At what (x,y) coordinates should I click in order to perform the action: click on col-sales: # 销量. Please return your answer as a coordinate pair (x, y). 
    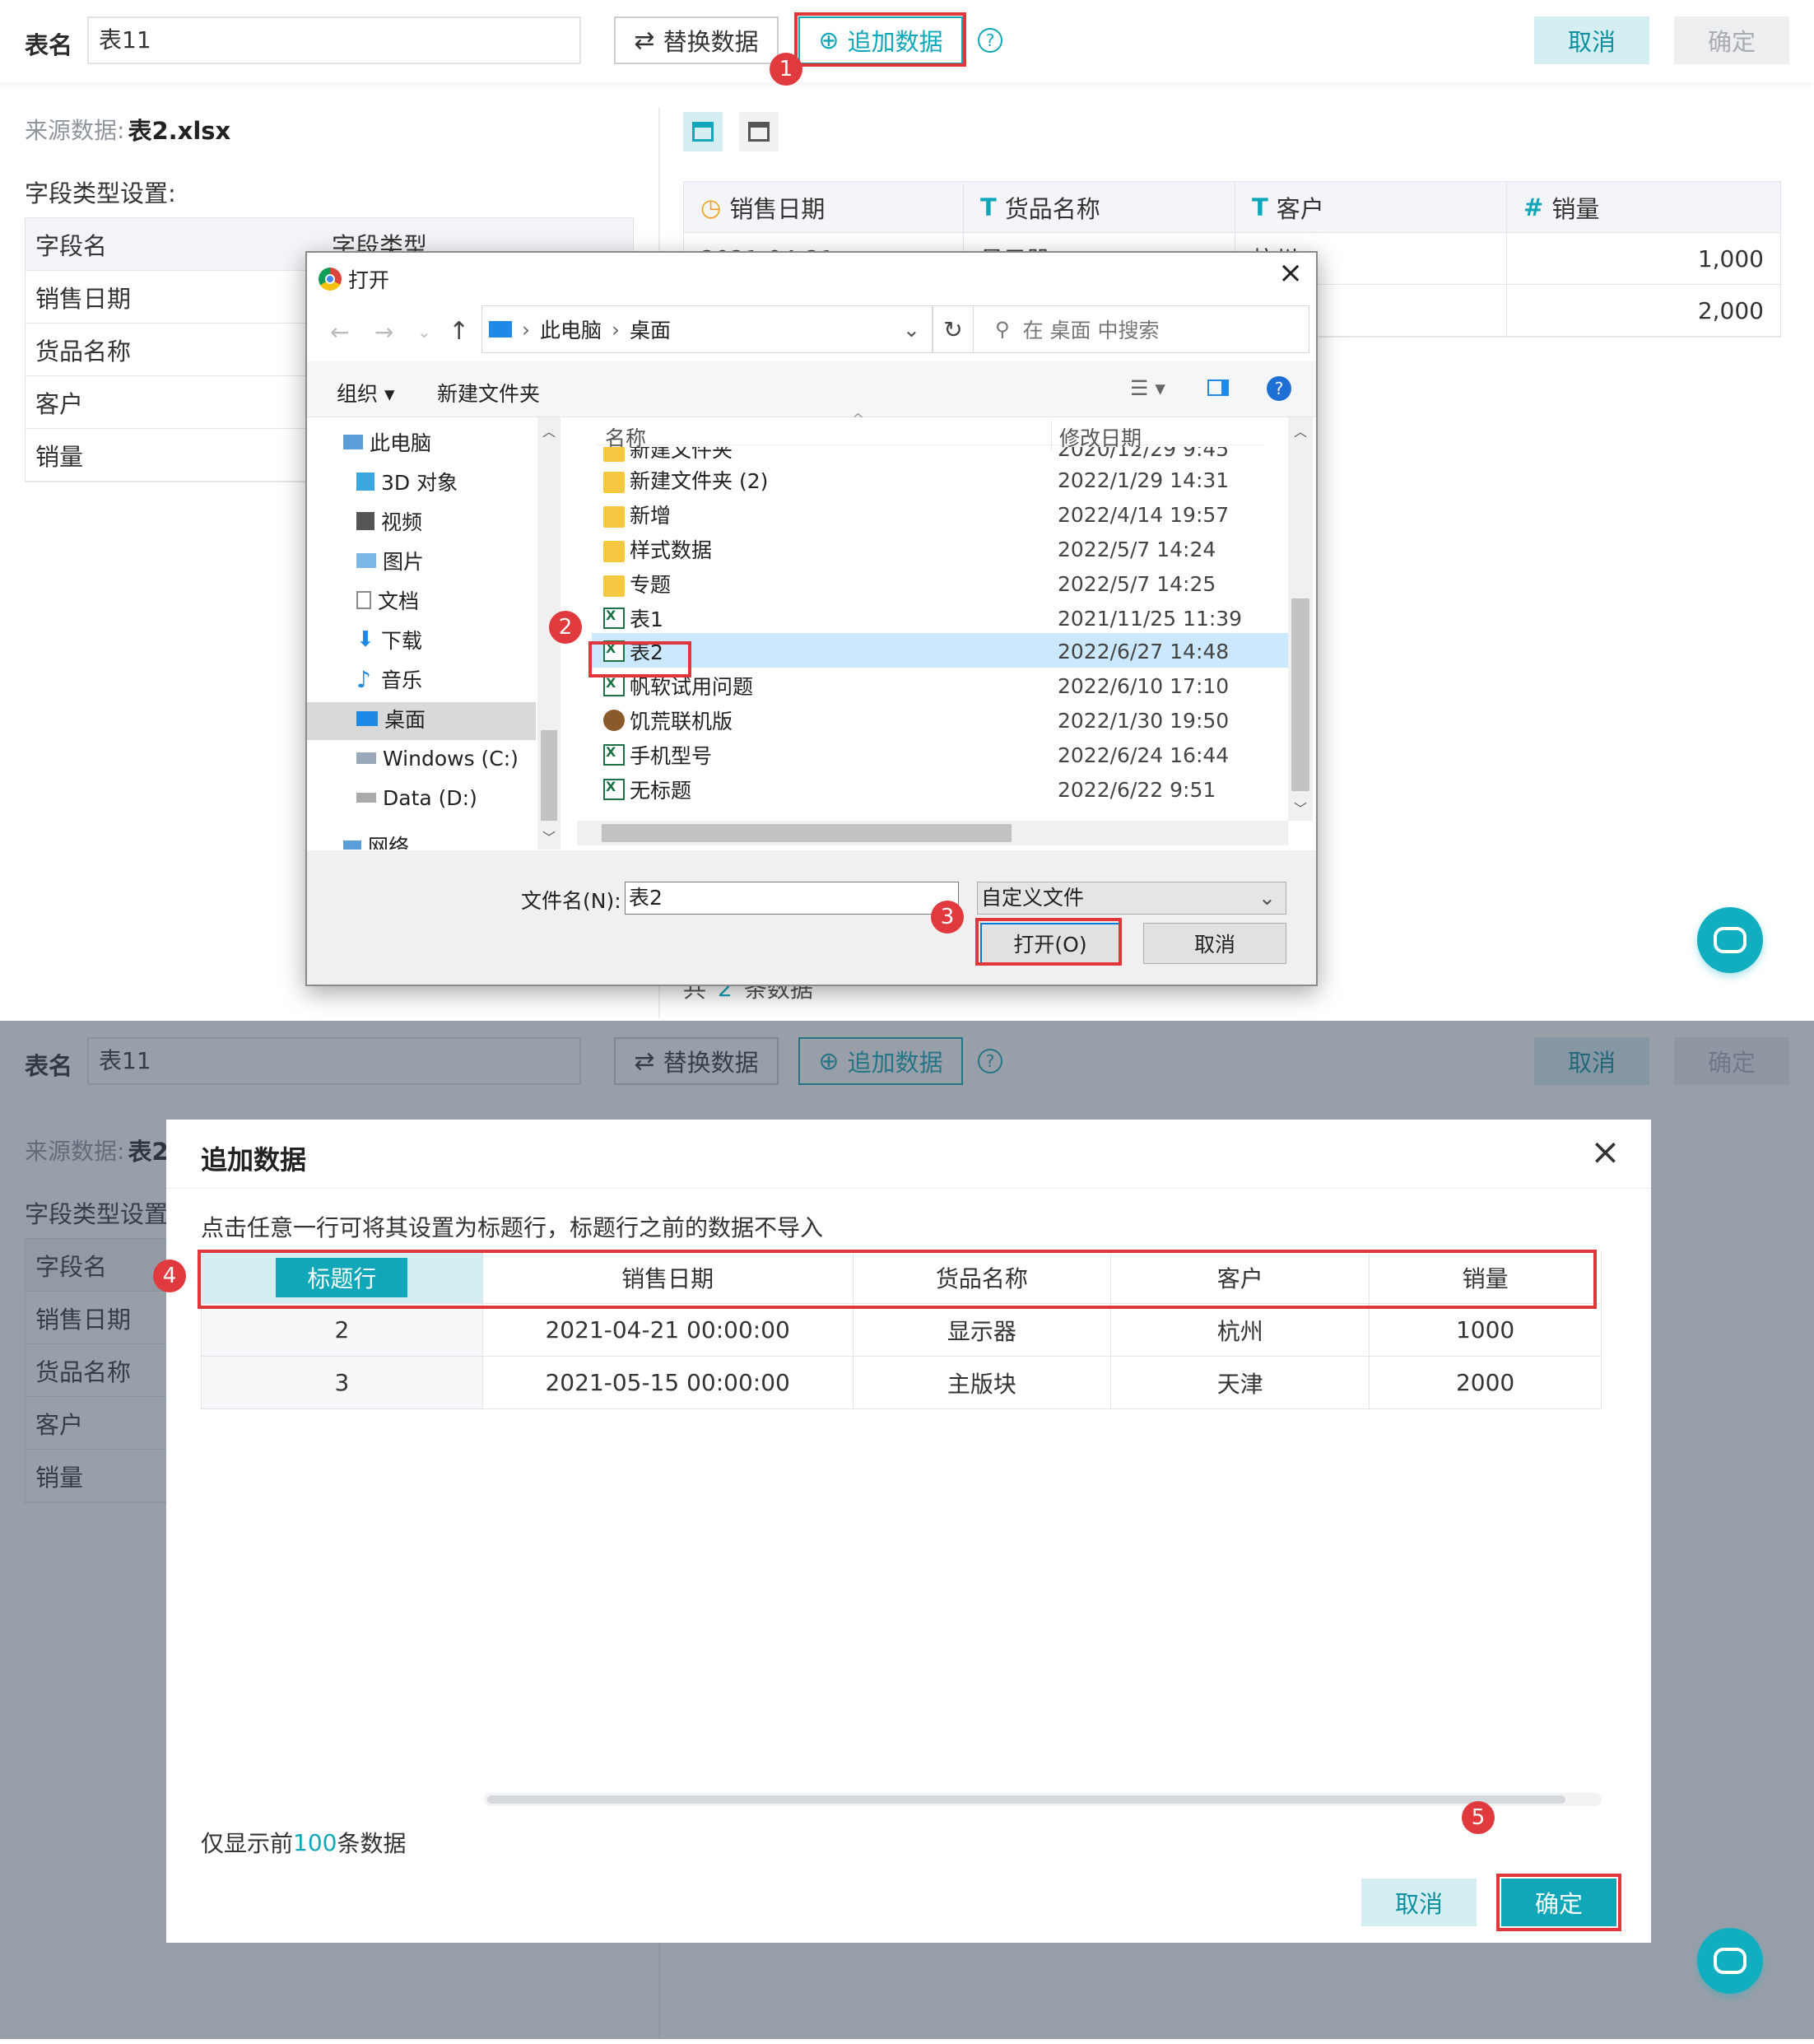
    Looking at the image, I should click on (1562, 208).